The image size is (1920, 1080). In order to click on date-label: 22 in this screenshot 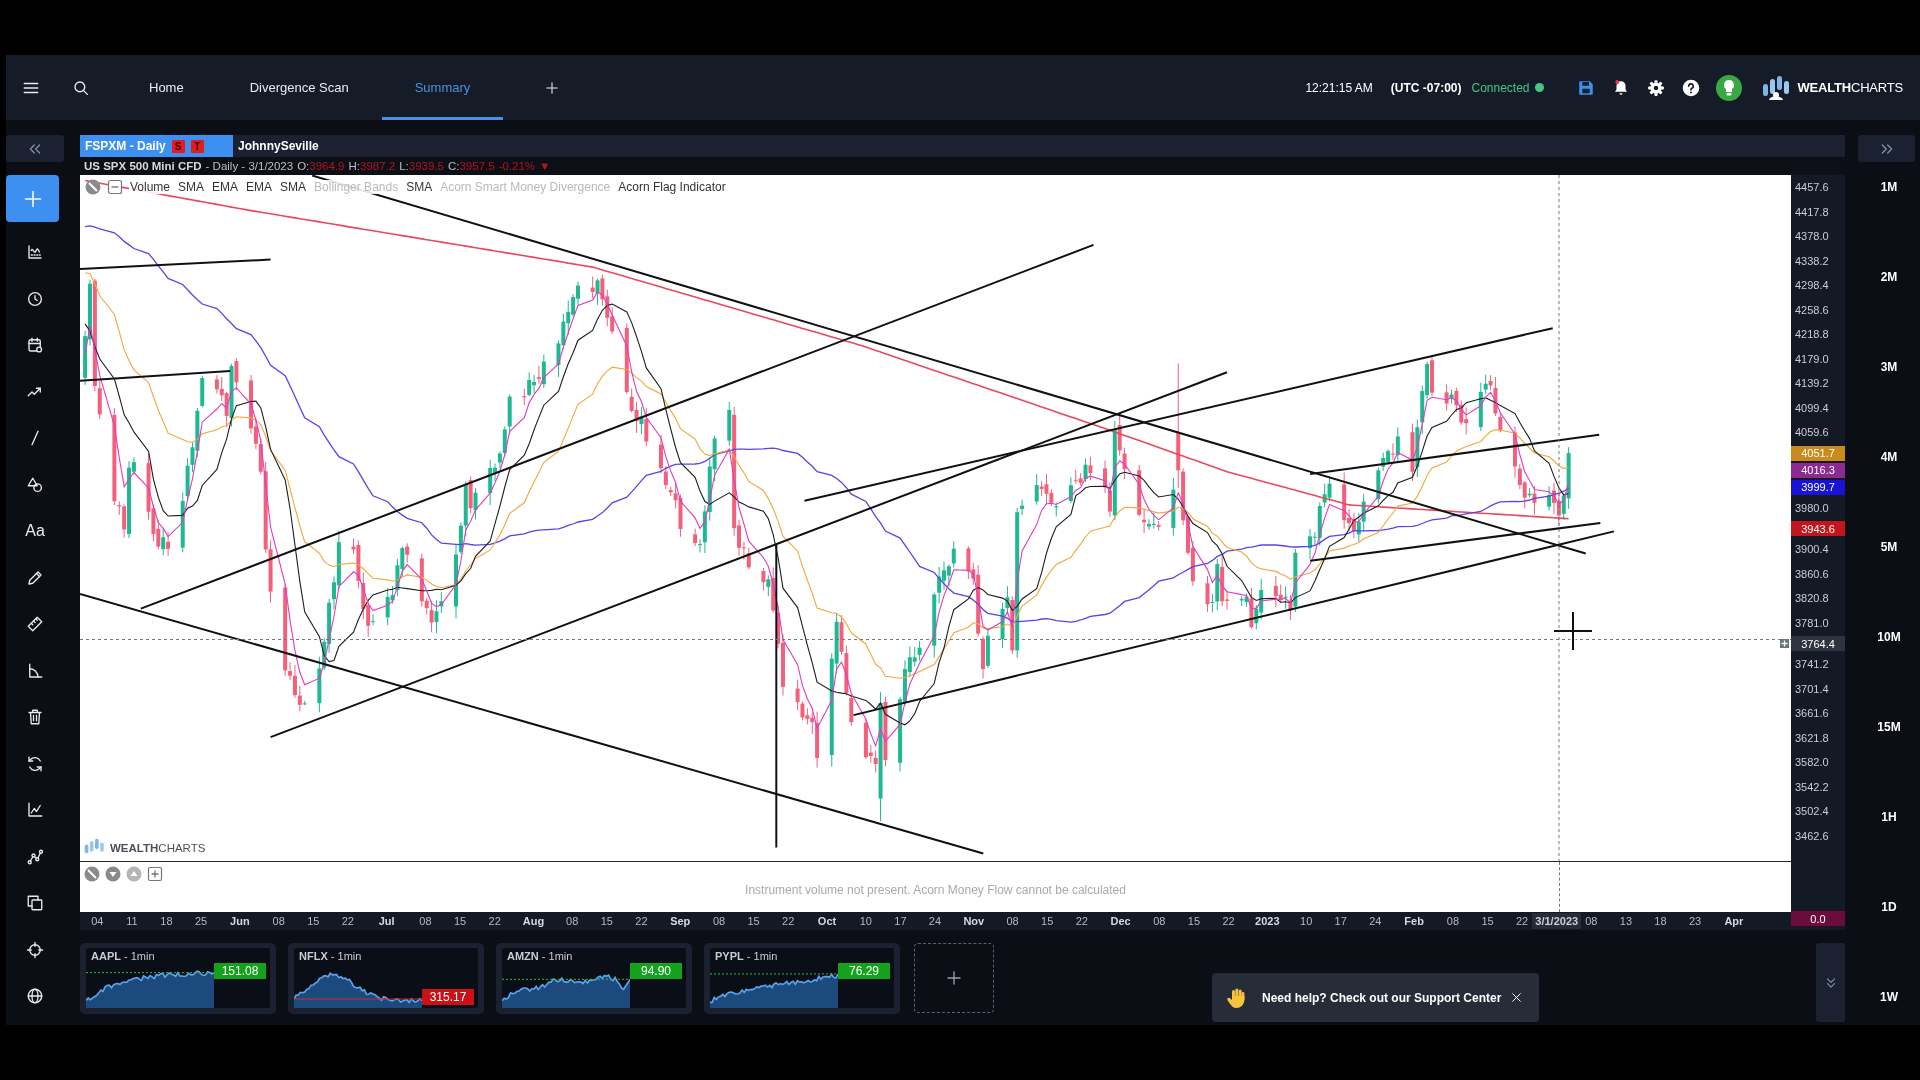, I will do `click(641, 921)`.